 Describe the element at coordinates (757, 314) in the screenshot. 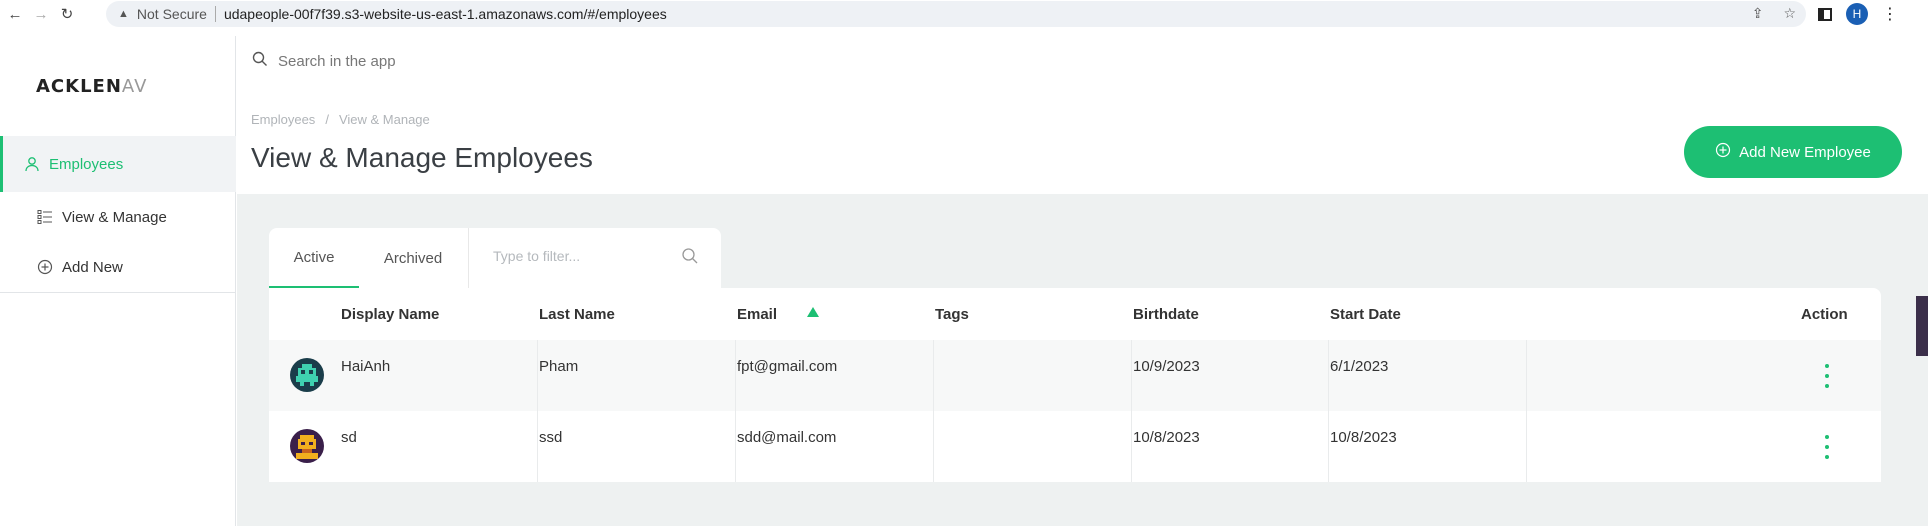

I see `column-header-email: Email` at that location.